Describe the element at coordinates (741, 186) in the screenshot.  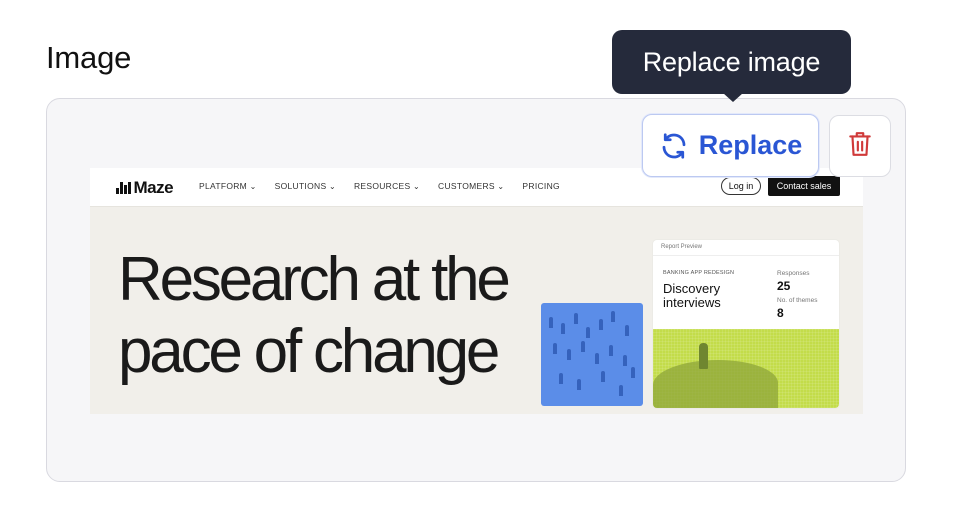
I see `preview-login-button: Log in` at that location.